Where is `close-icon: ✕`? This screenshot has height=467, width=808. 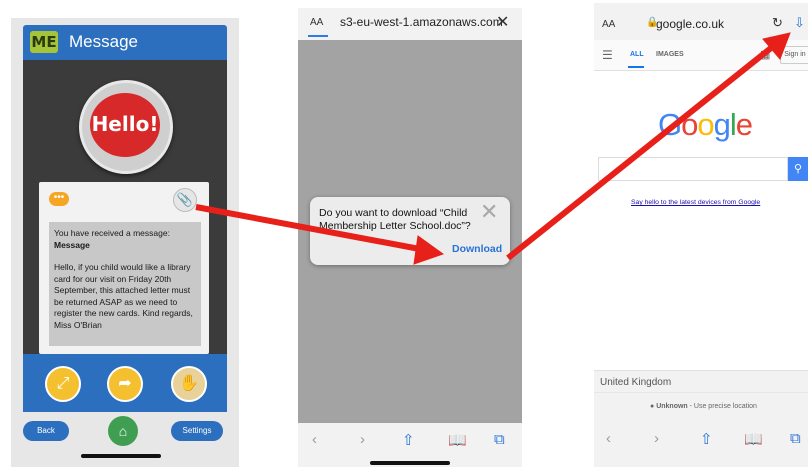
close-icon: ✕ is located at coordinates (502, 22).